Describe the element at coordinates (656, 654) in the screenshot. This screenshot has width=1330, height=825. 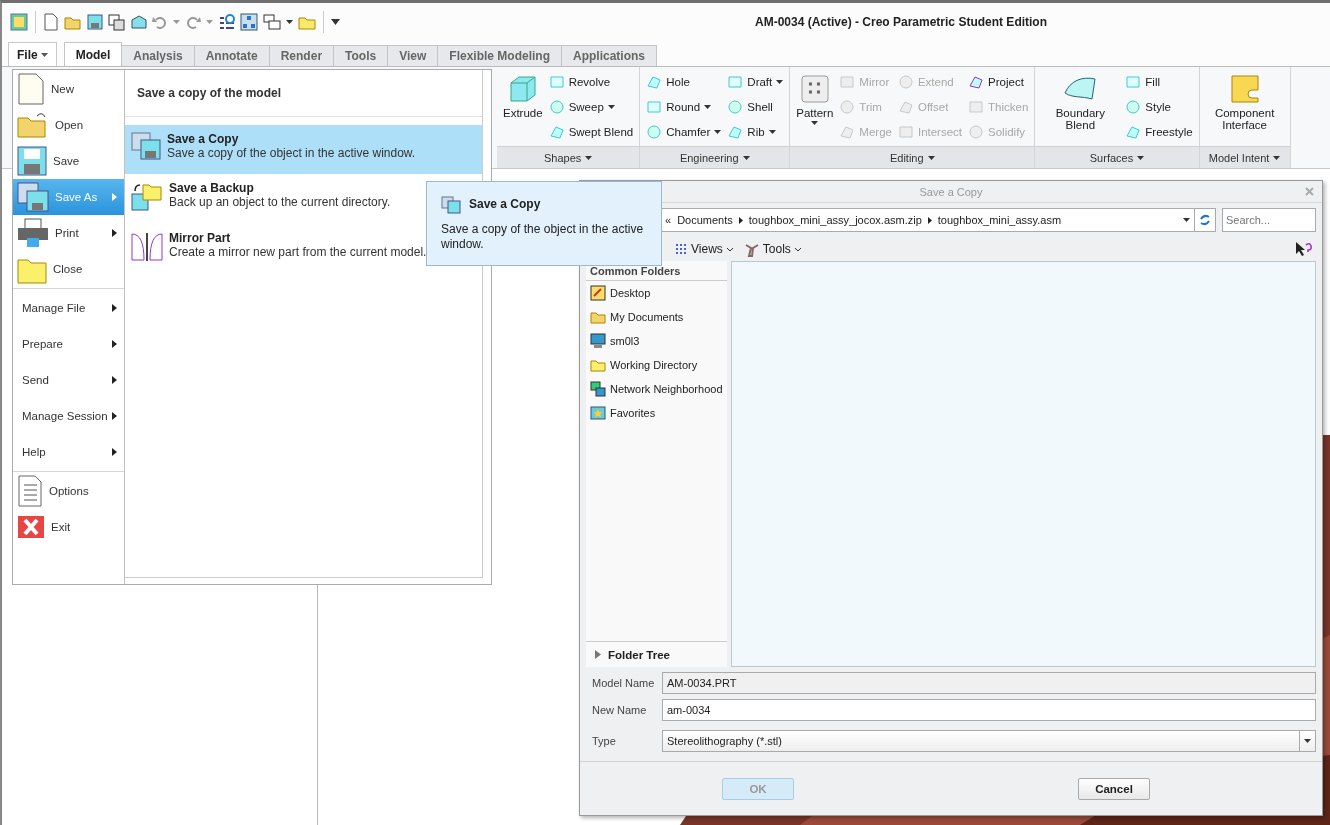
I see `folder-tree-toggle: Folder Tree` at that location.